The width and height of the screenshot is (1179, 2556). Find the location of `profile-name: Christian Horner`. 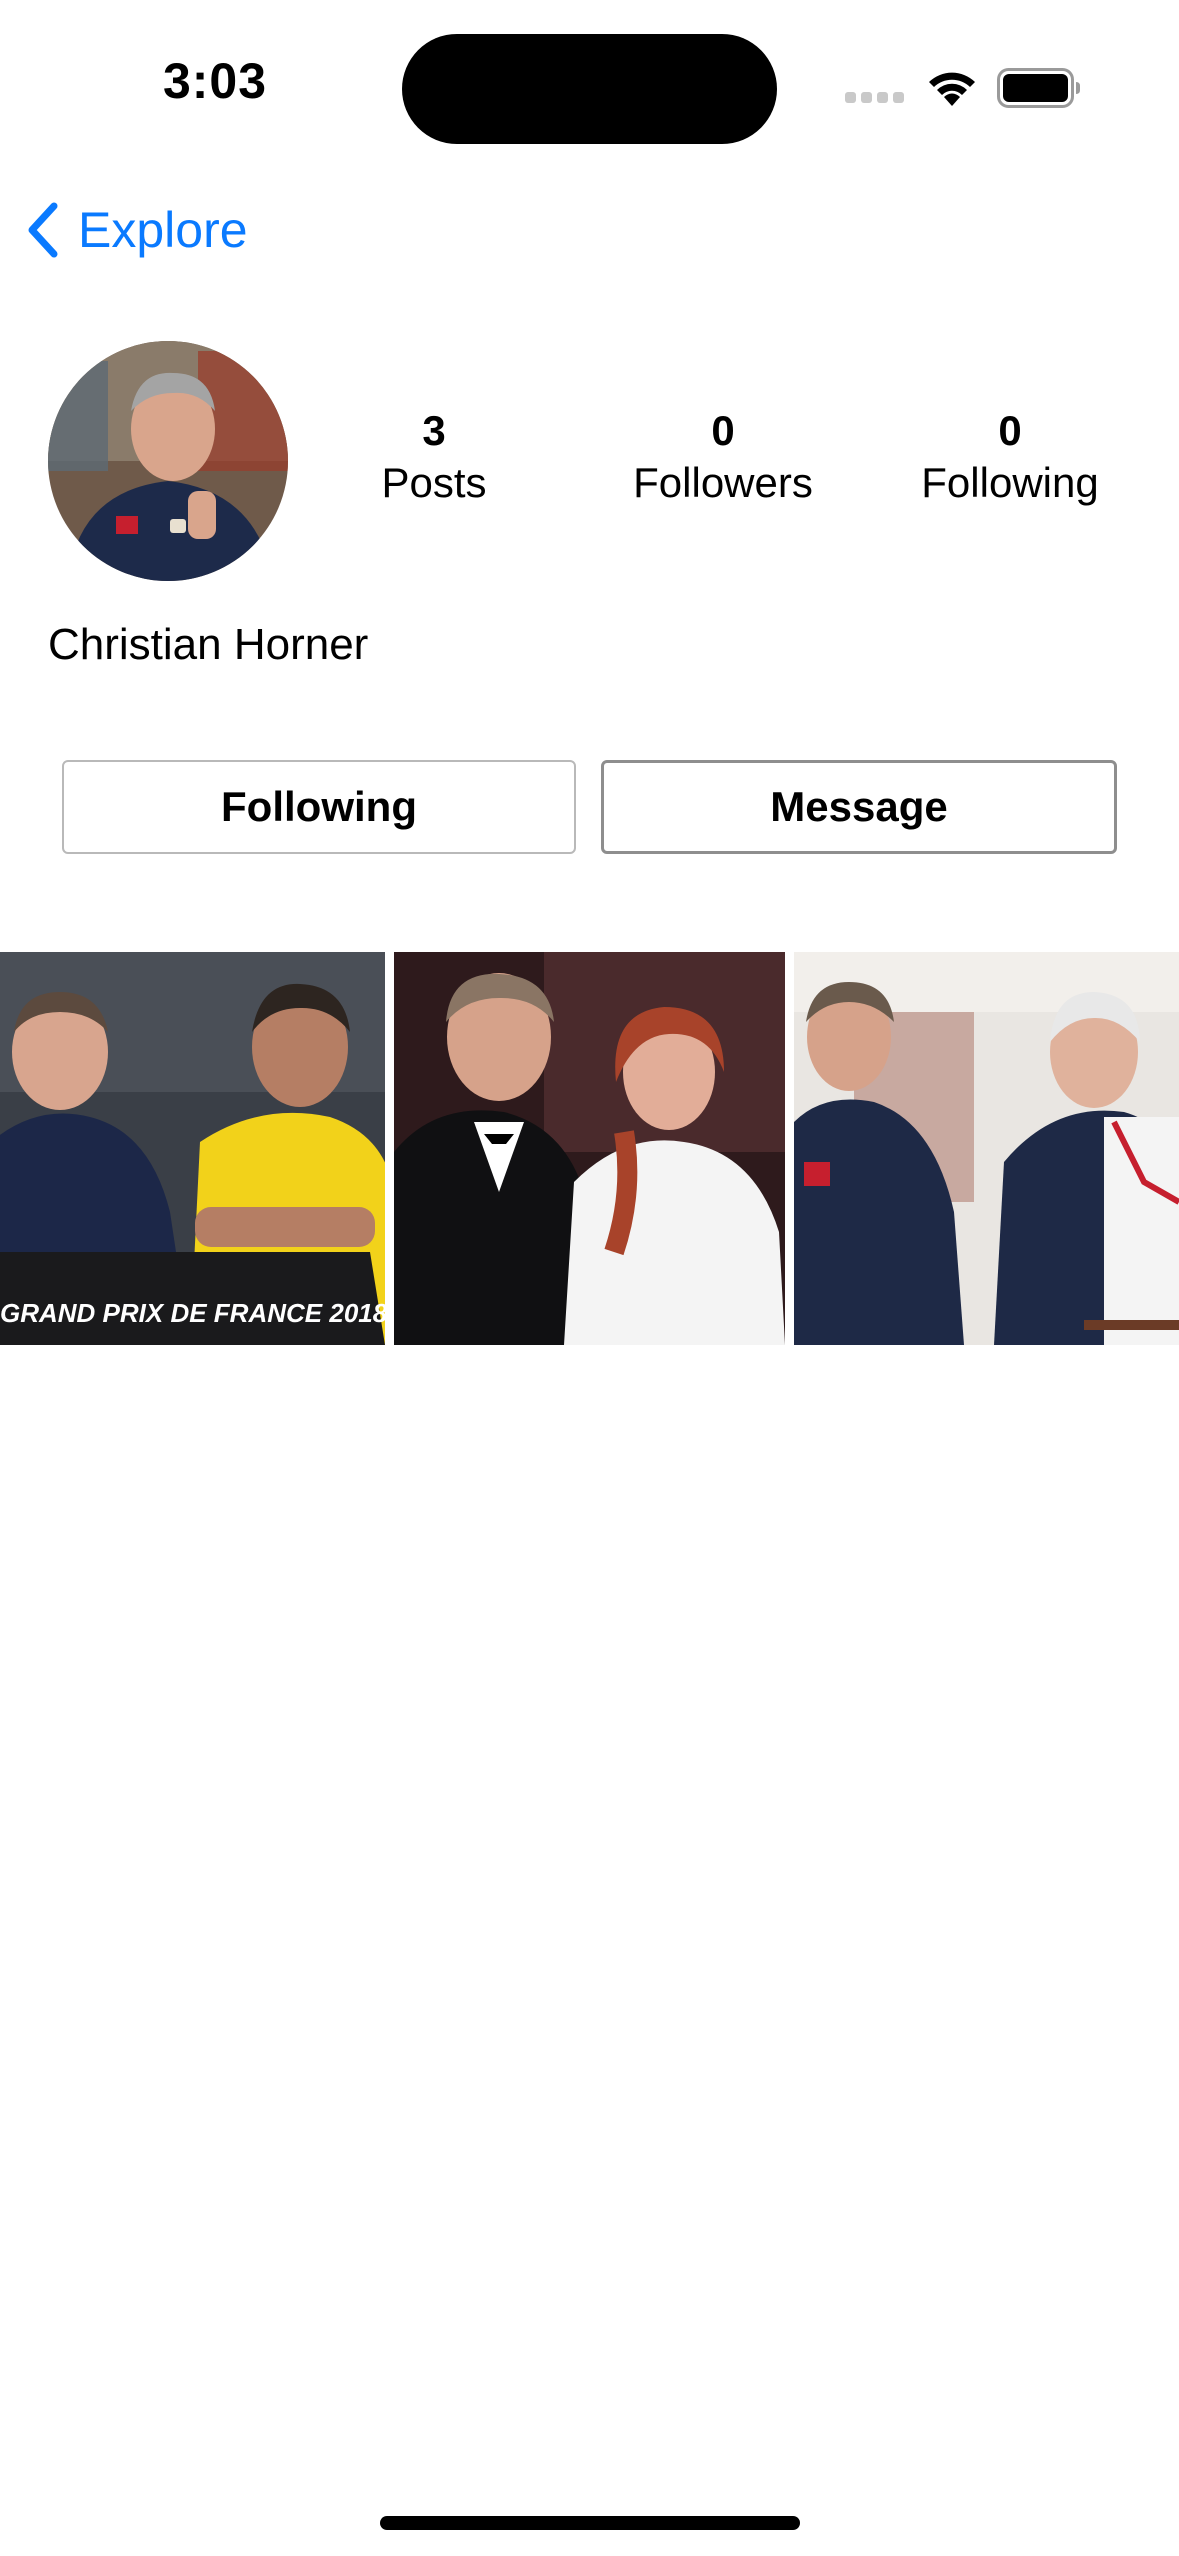

profile-name: Christian Horner is located at coordinates (208, 644).